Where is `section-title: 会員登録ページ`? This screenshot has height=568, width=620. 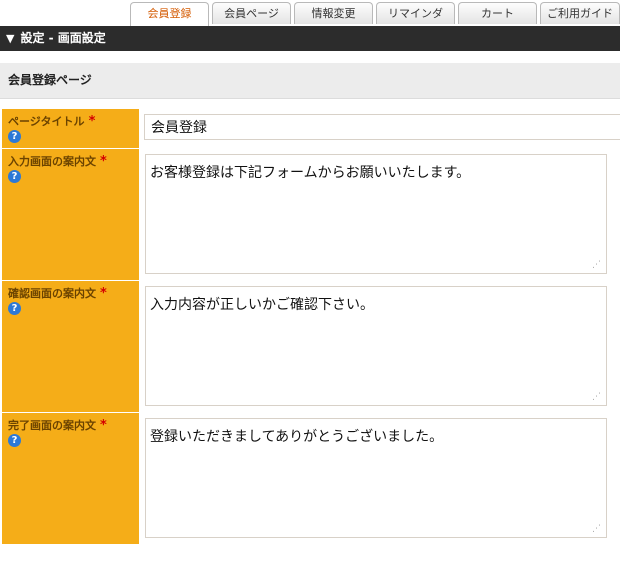
section-title: 会員登録ページ is located at coordinates (50, 80).